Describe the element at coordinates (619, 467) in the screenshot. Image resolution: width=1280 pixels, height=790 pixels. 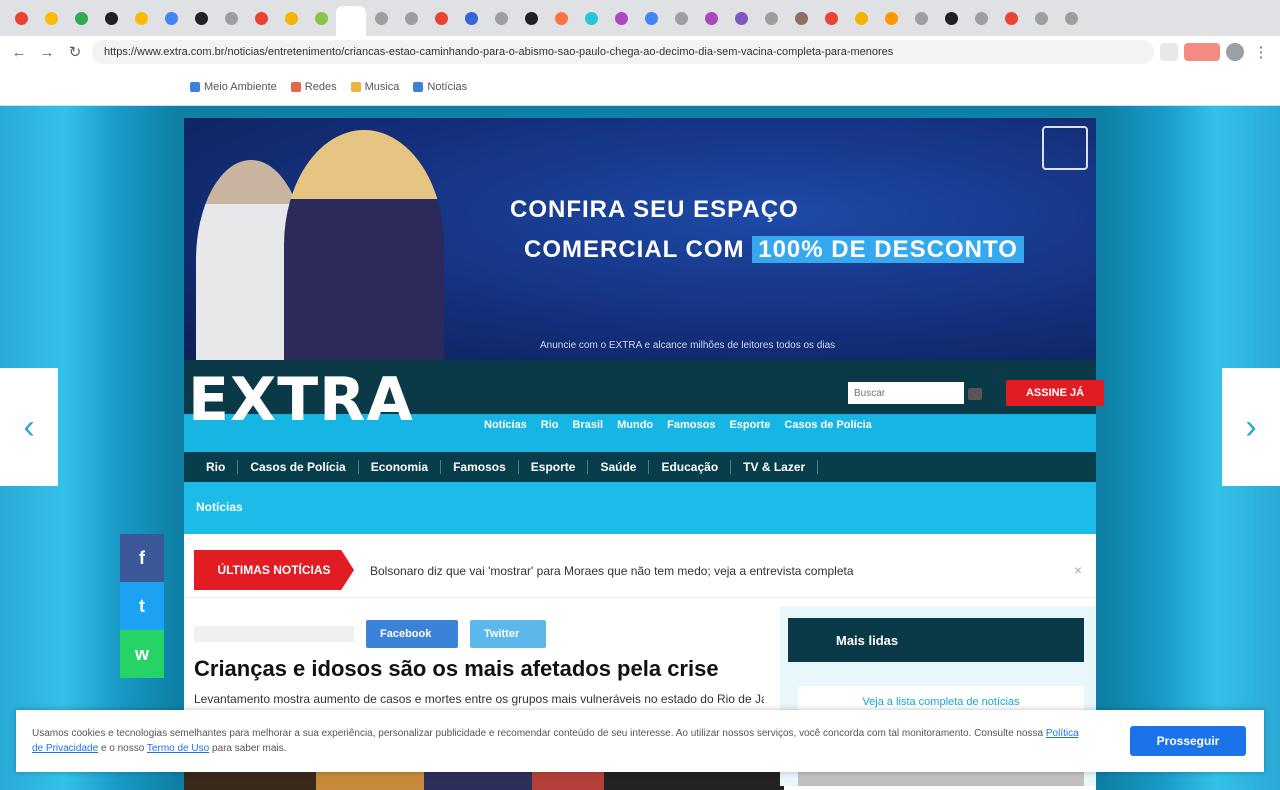
I see `nav-item: Saúde` at that location.